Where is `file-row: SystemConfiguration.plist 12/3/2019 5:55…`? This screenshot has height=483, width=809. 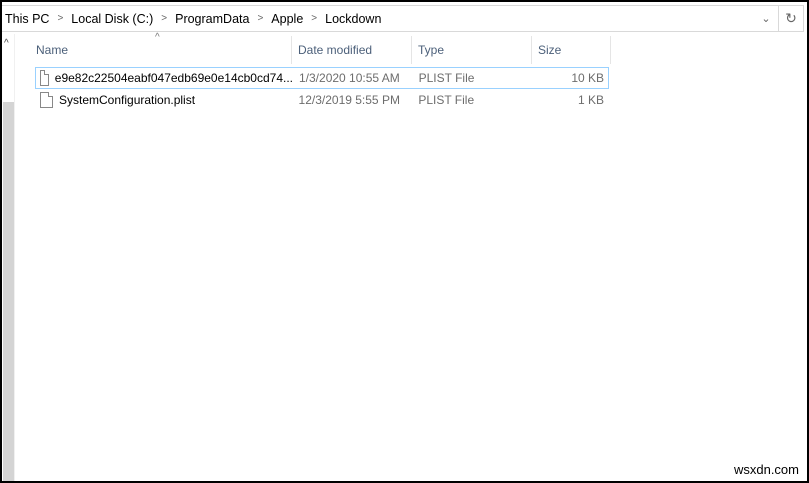
file-row: SystemConfiguration.plist 12/3/2019 5:55… is located at coordinates (322, 100).